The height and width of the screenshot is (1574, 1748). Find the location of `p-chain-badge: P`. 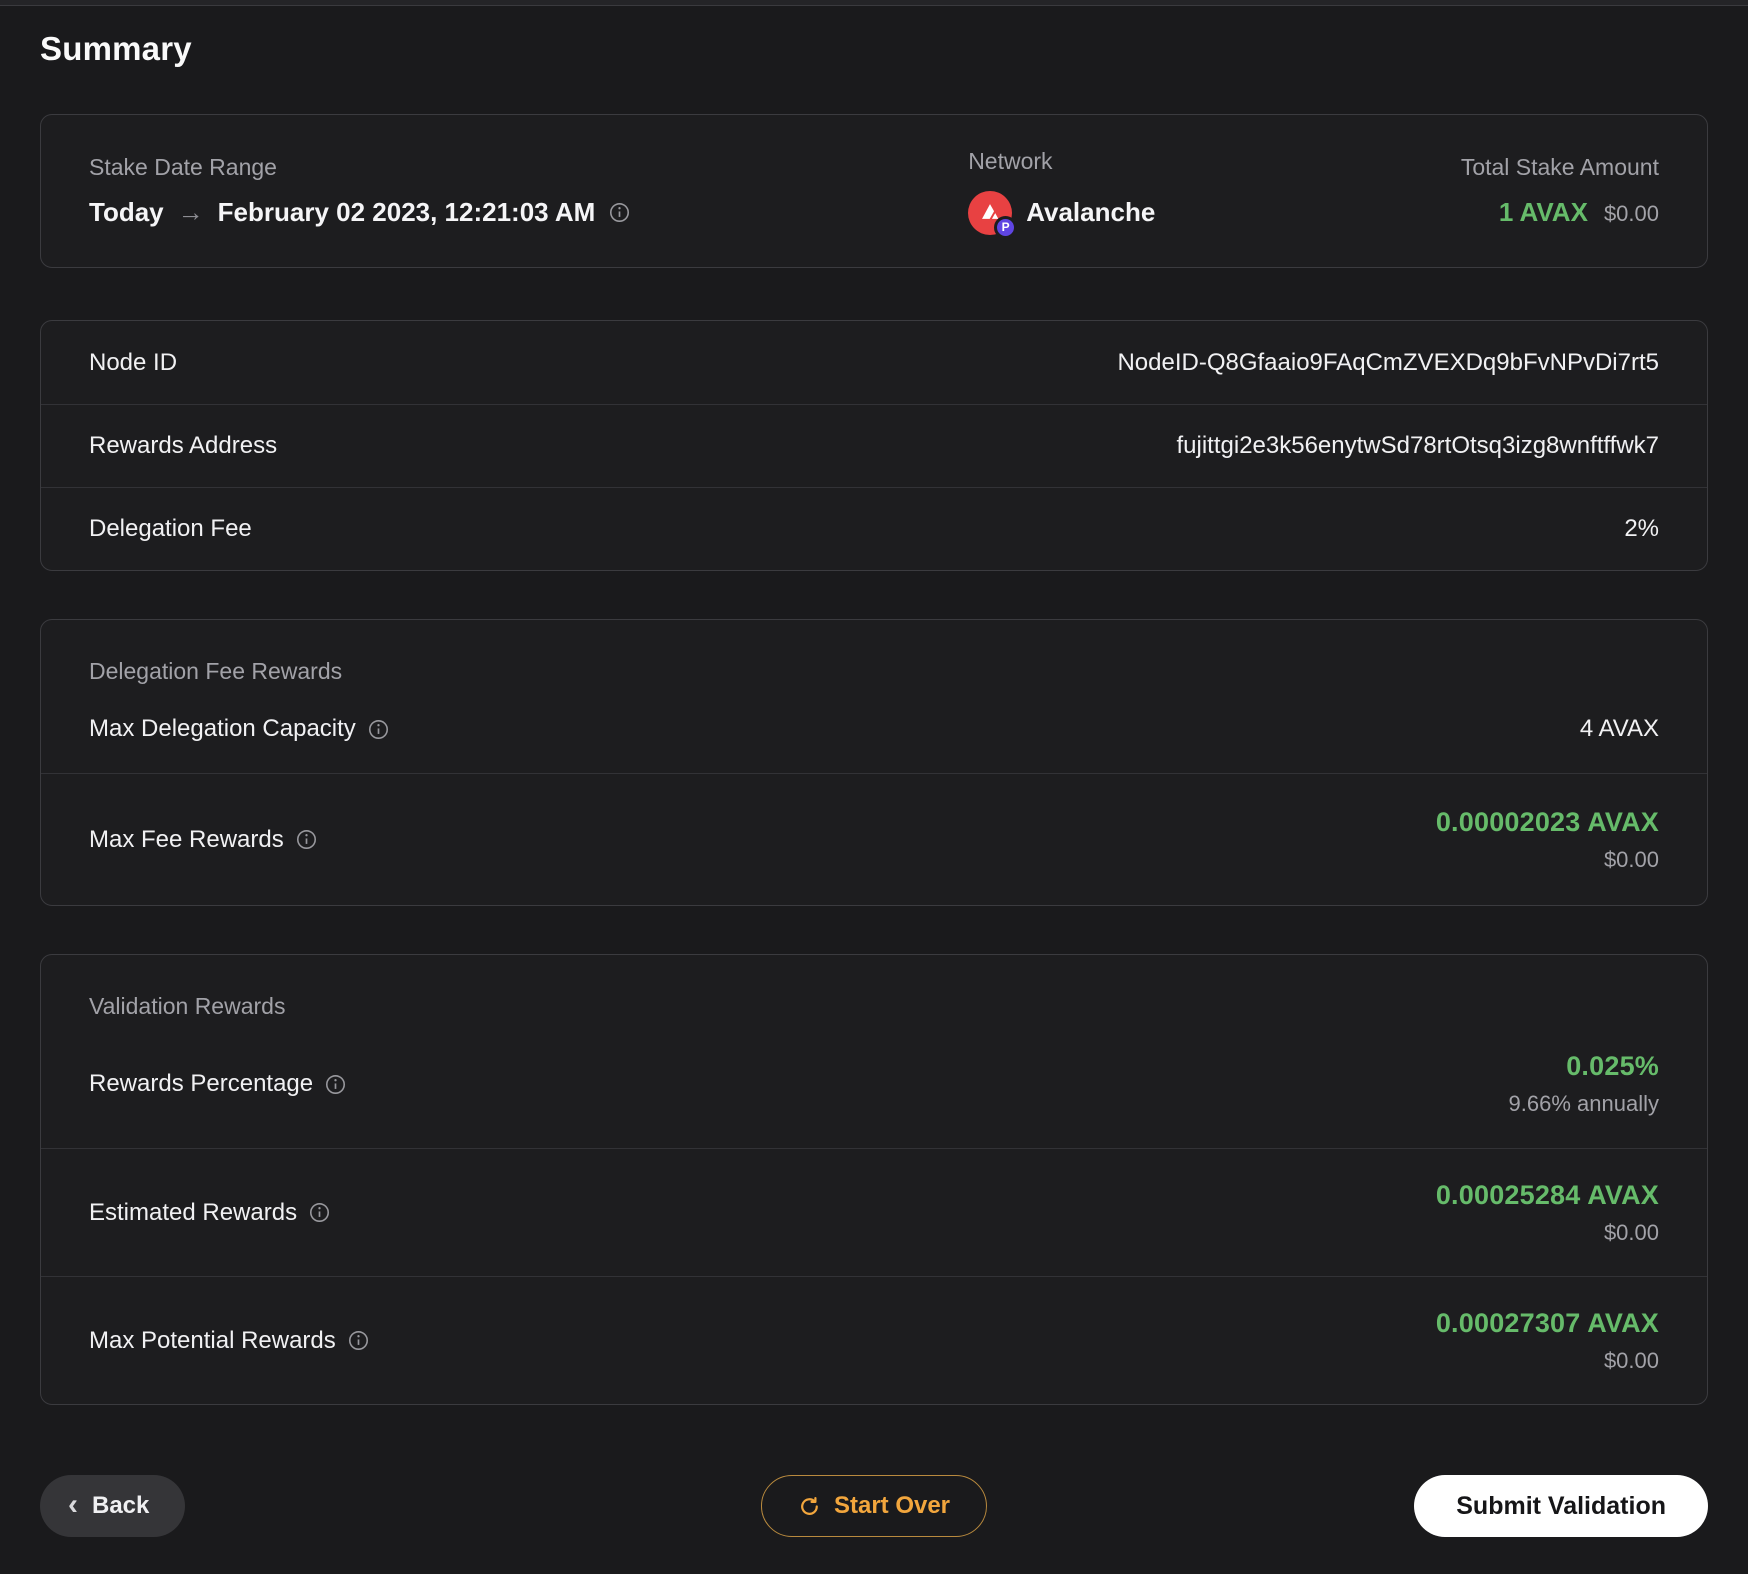

p-chain-badge: P is located at coordinates (1006, 227).